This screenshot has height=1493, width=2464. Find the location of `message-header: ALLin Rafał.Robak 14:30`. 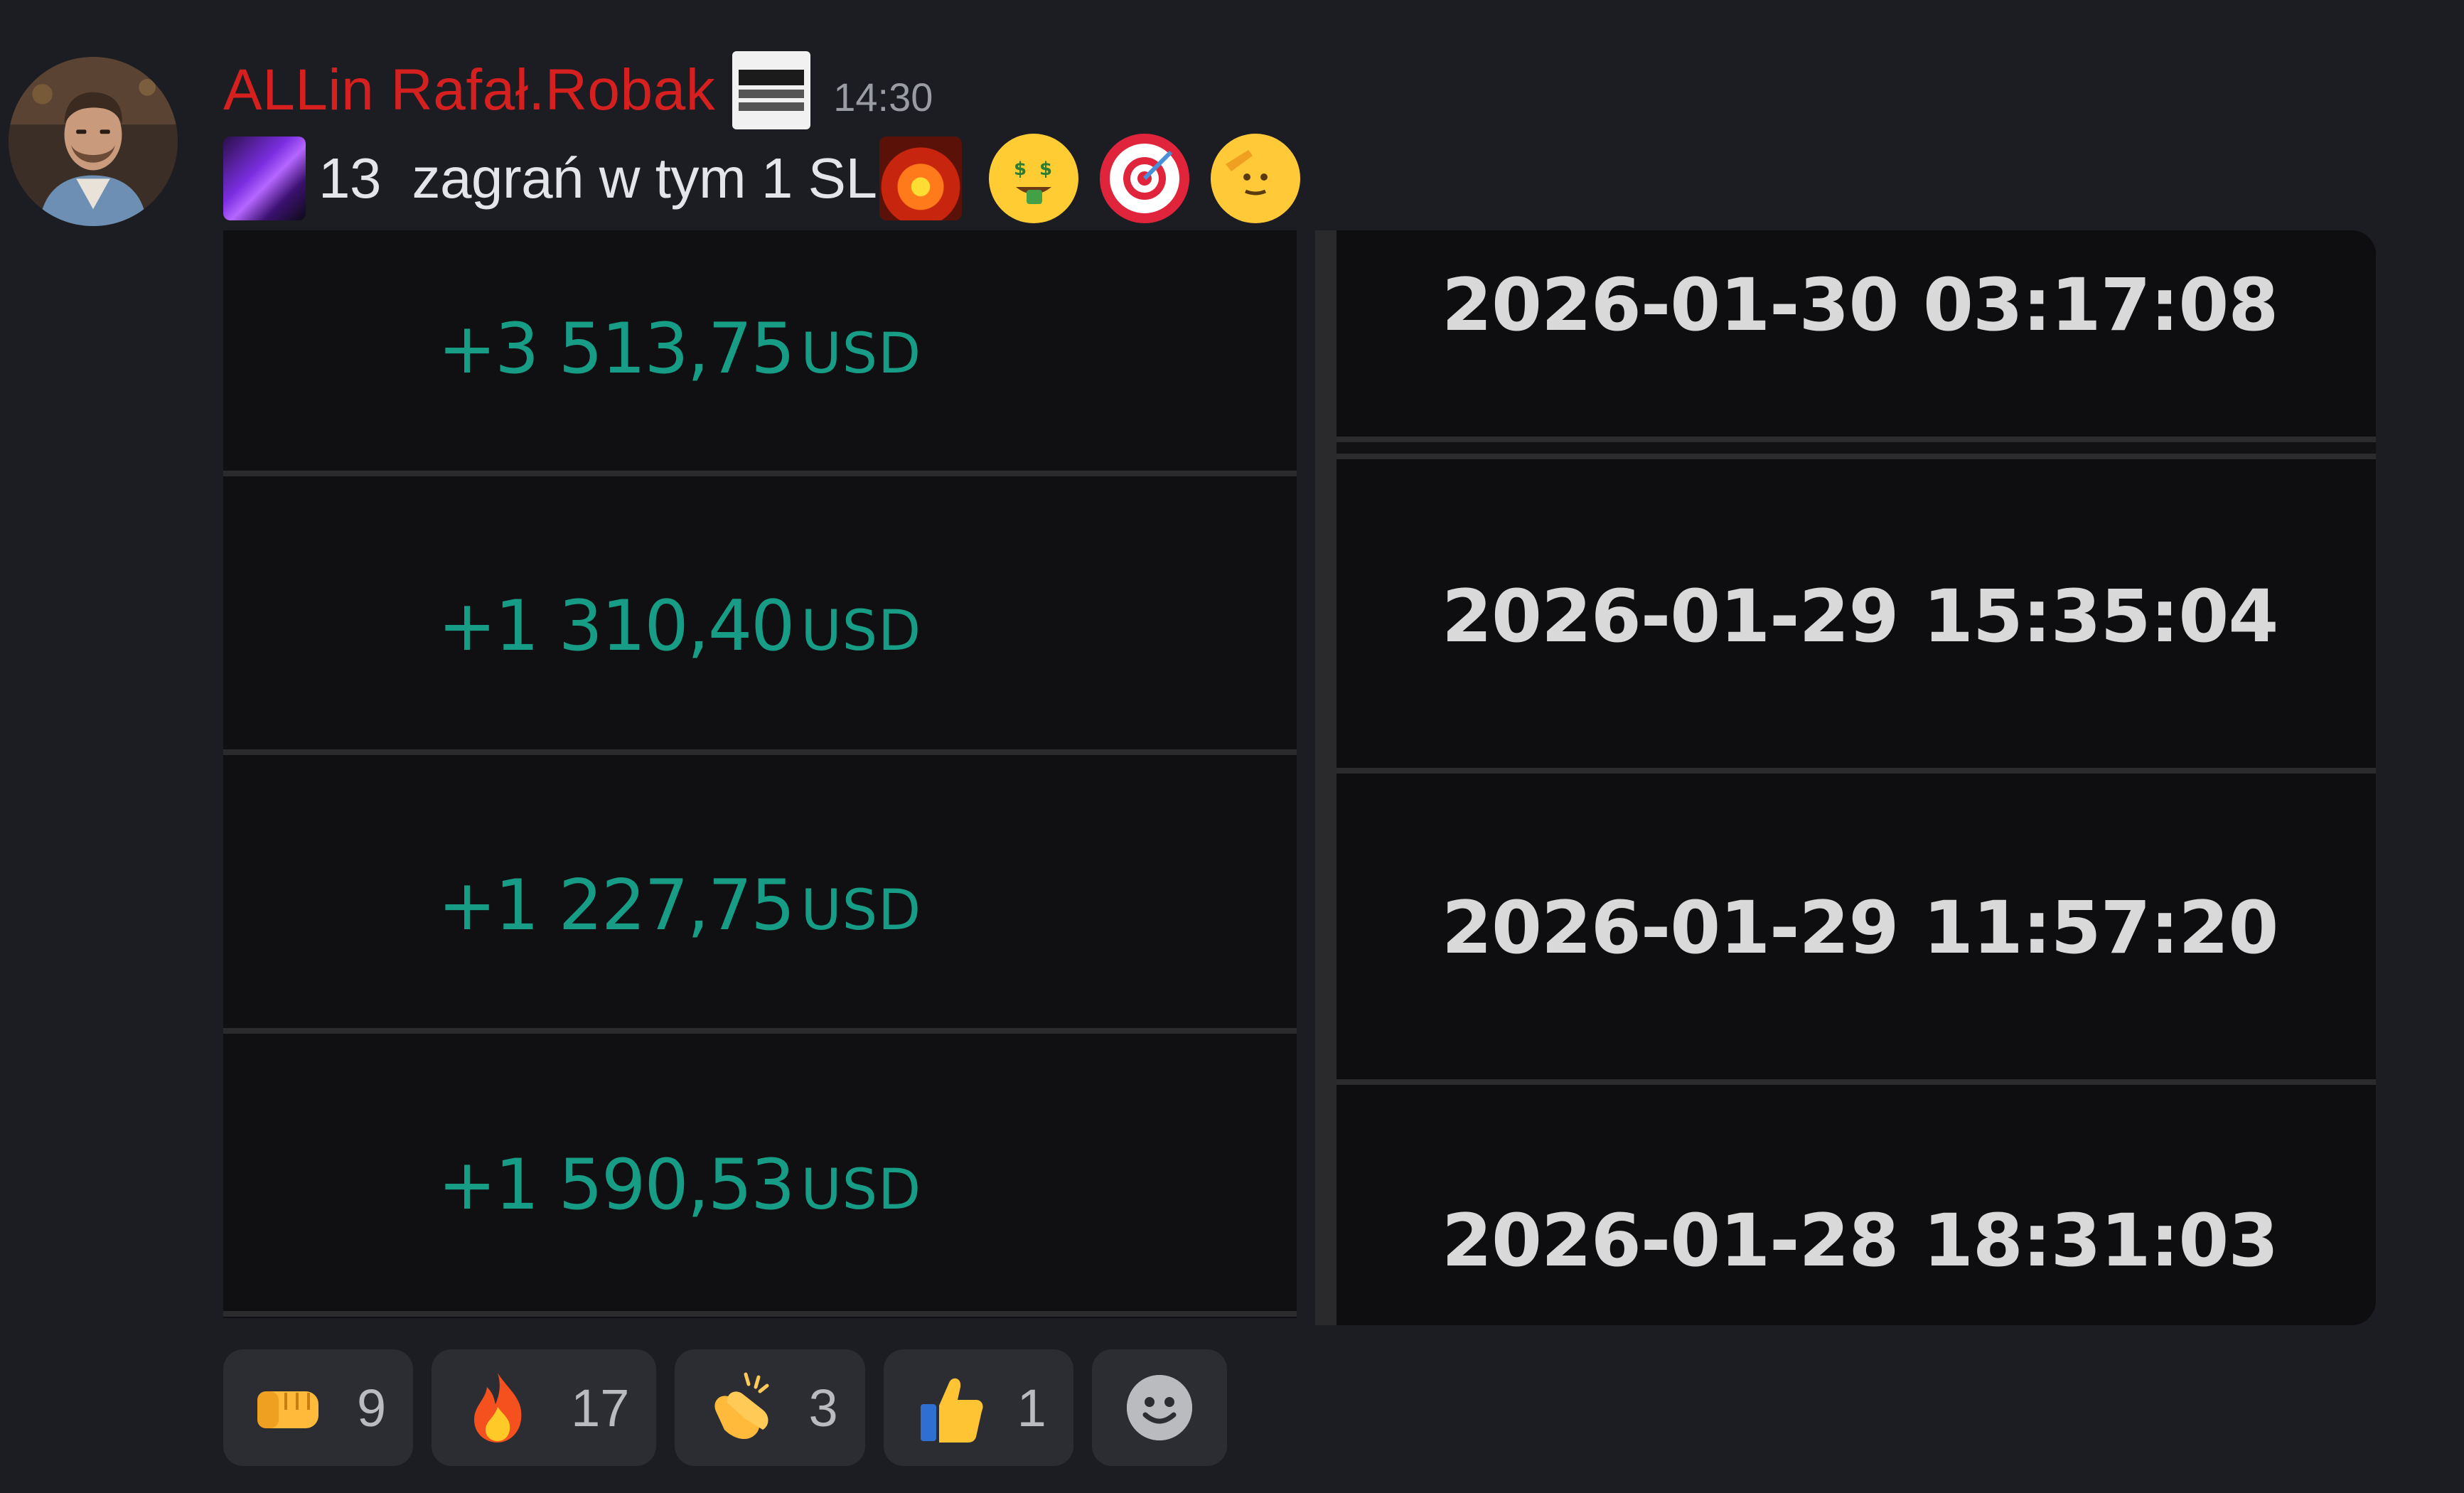

message-header: ALLin Rafał.Robak 14:30 is located at coordinates (578, 90).